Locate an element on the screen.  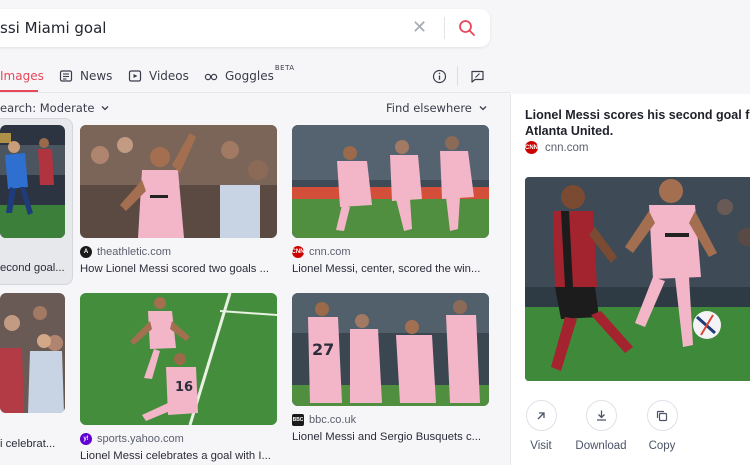
copy-action: Copy is located at coordinates (662, 426).